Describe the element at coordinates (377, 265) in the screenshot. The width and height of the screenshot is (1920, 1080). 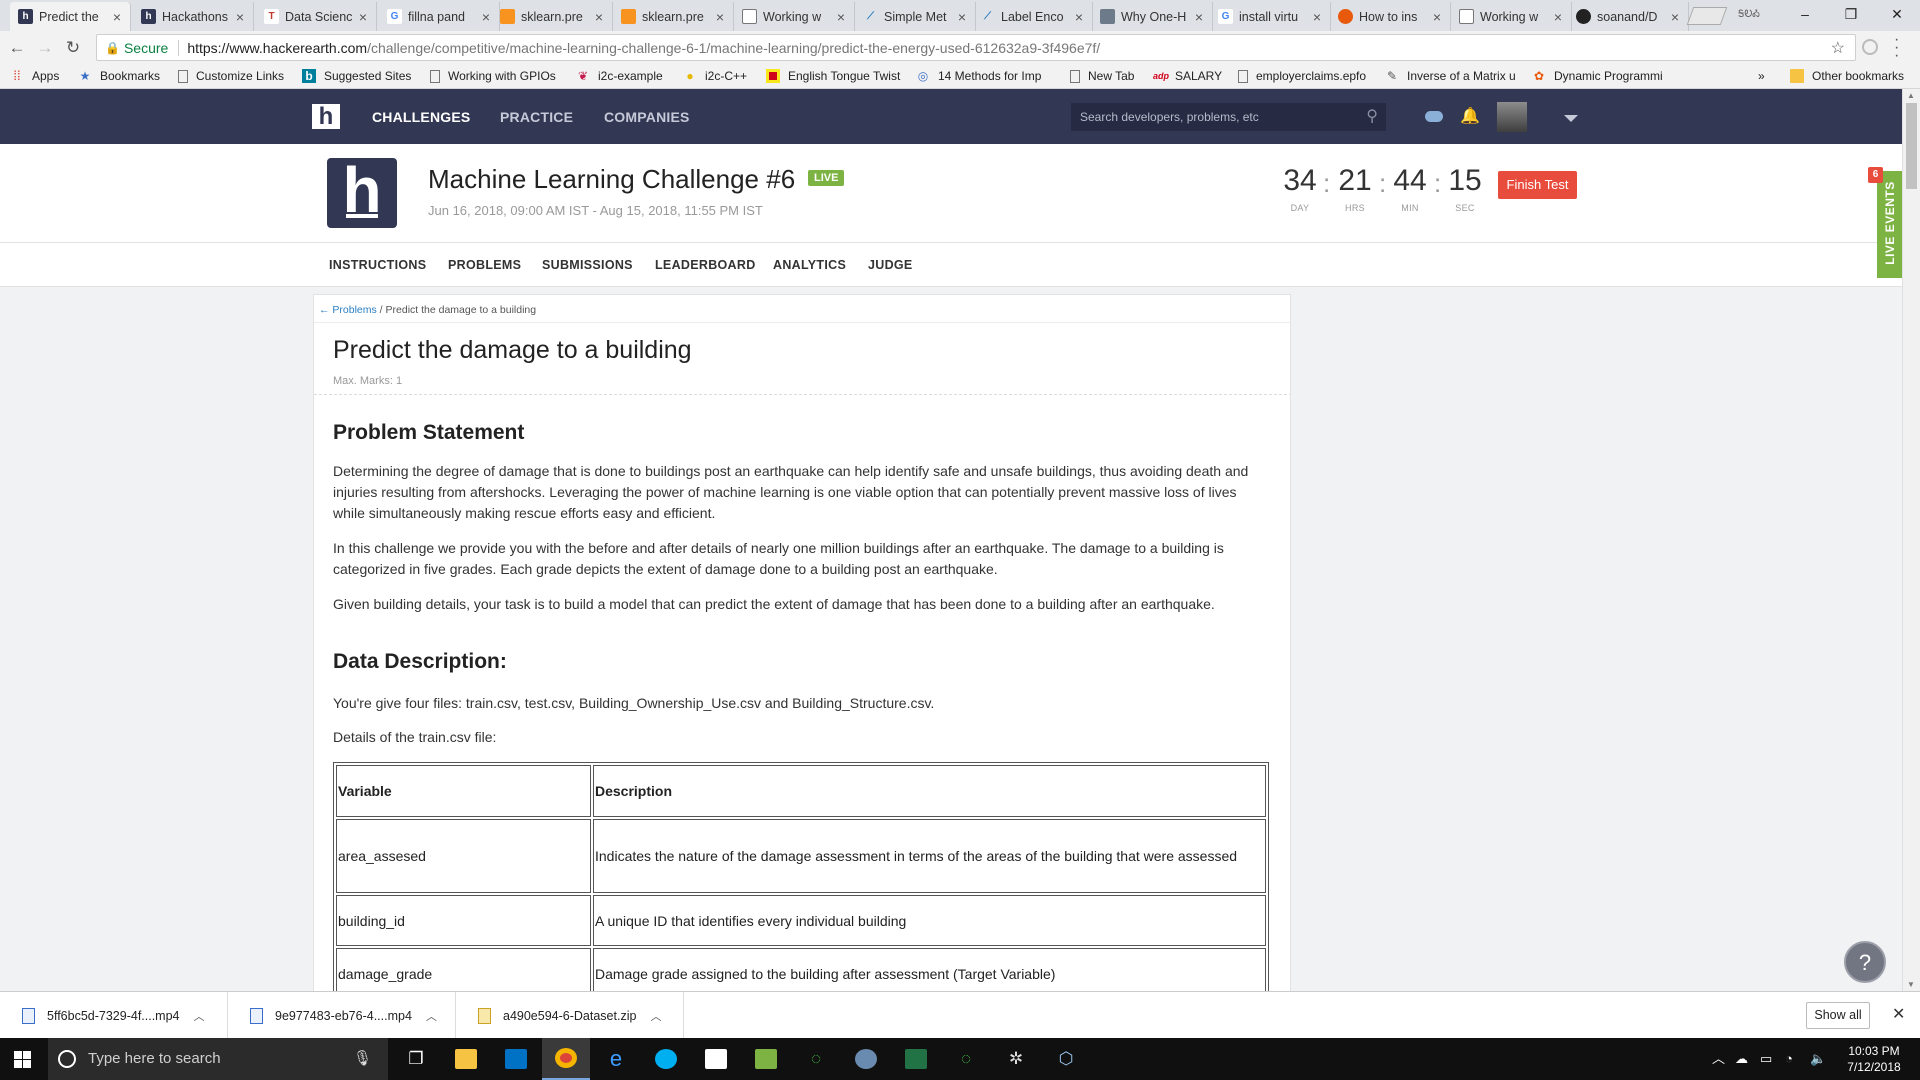
I see `tab-instructions: INSTRUCTIONS` at that location.